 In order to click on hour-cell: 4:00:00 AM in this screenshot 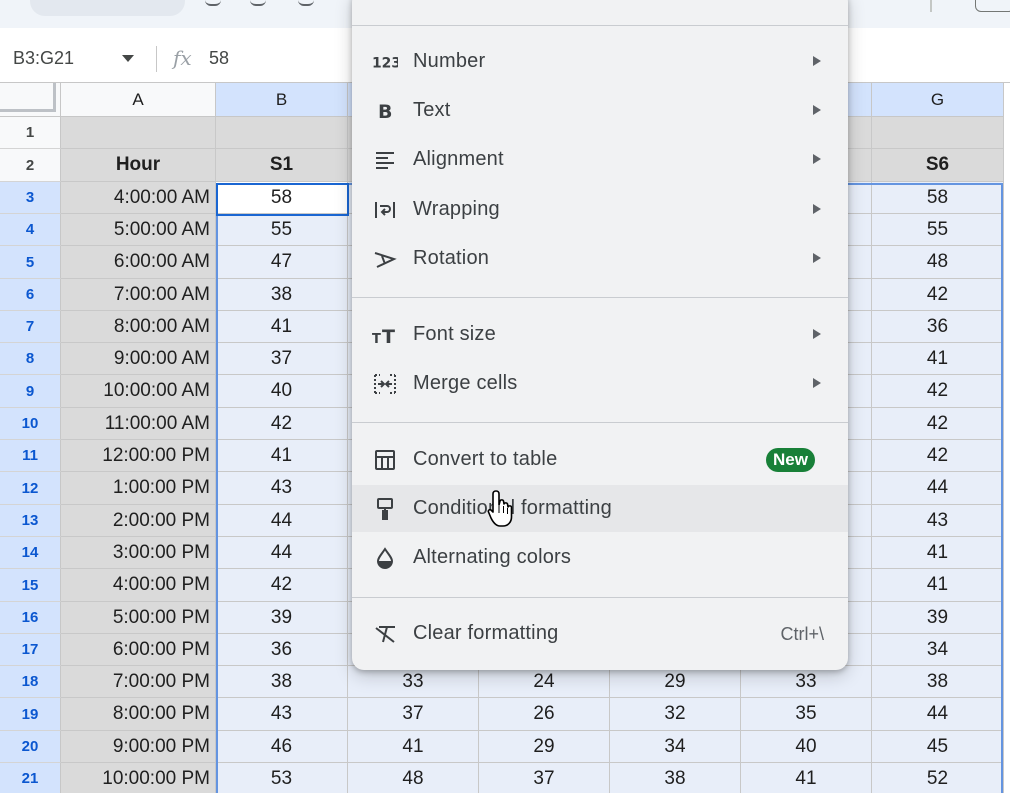, I will do `click(138, 198)`.